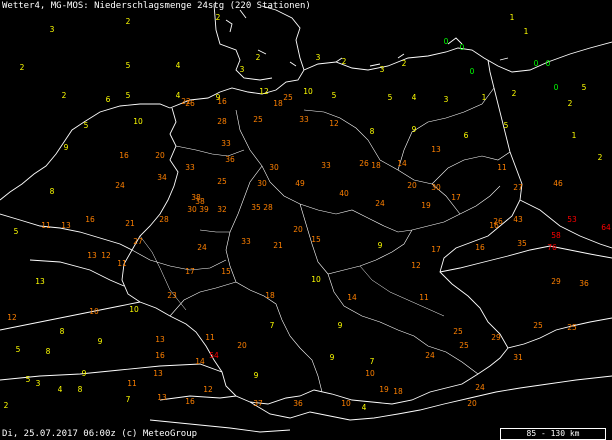  I want to click on station-value: 29, so click(556, 281).